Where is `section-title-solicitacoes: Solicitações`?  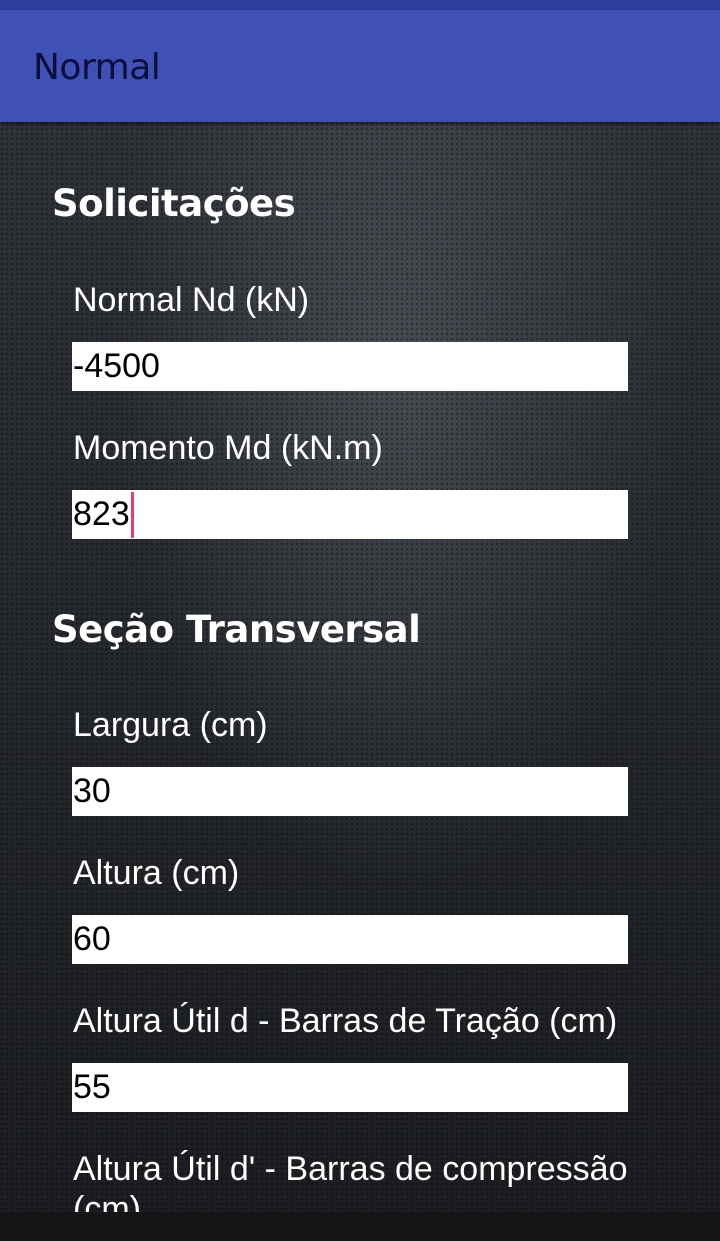
section-title-solicitacoes: Solicitações is located at coordinates (174, 203).